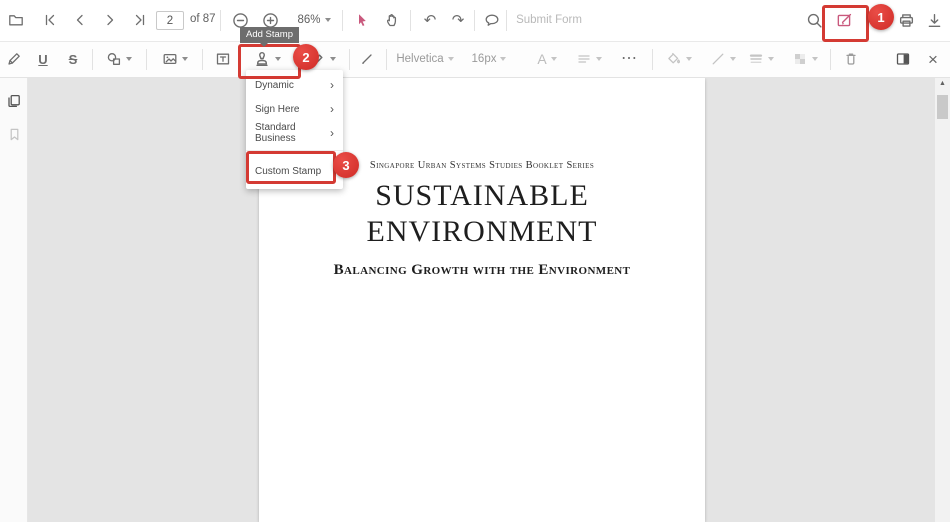 Image resolution: width=950 pixels, height=522 pixels. I want to click on callout-badge-3: 3, so click(346, 165).